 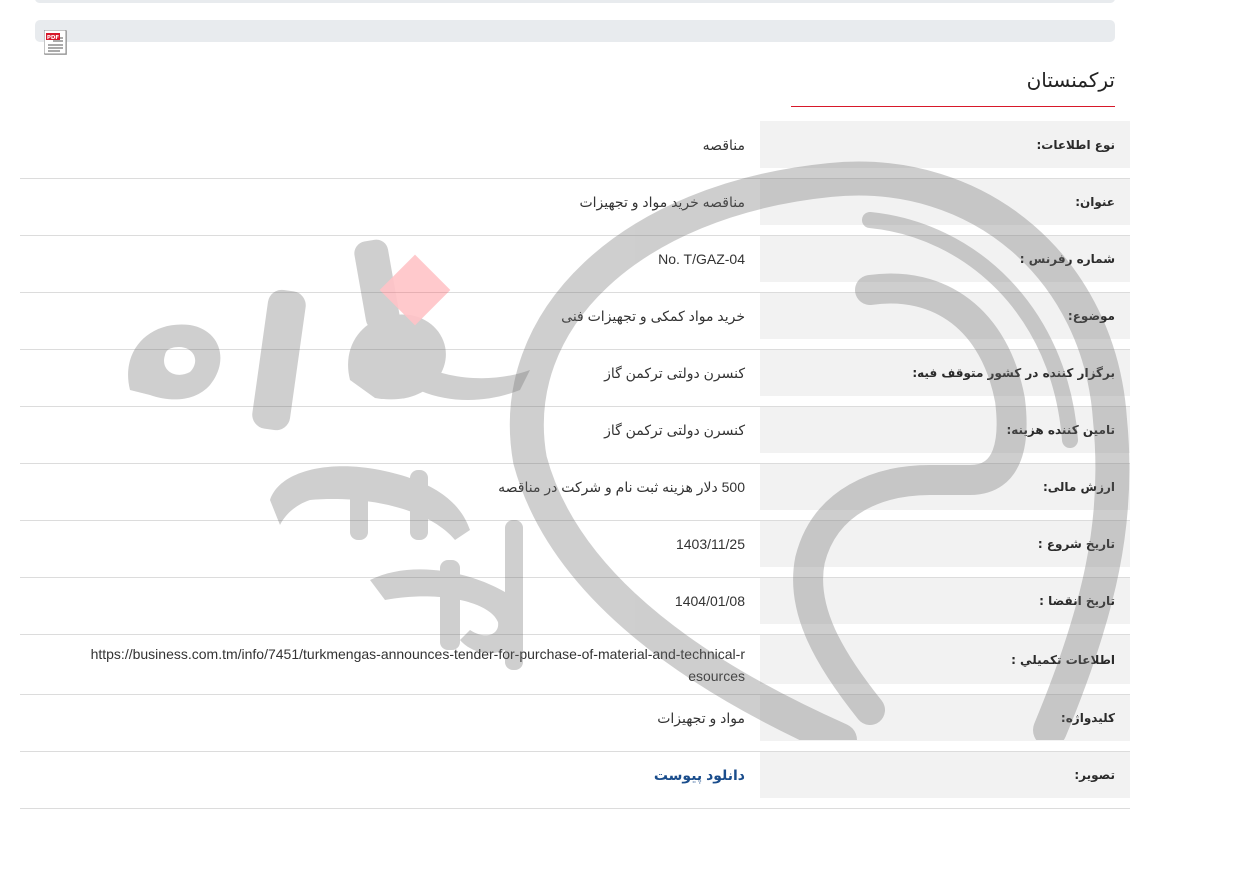 I want to click on toolbar-bar, so click(x=575, y=31).